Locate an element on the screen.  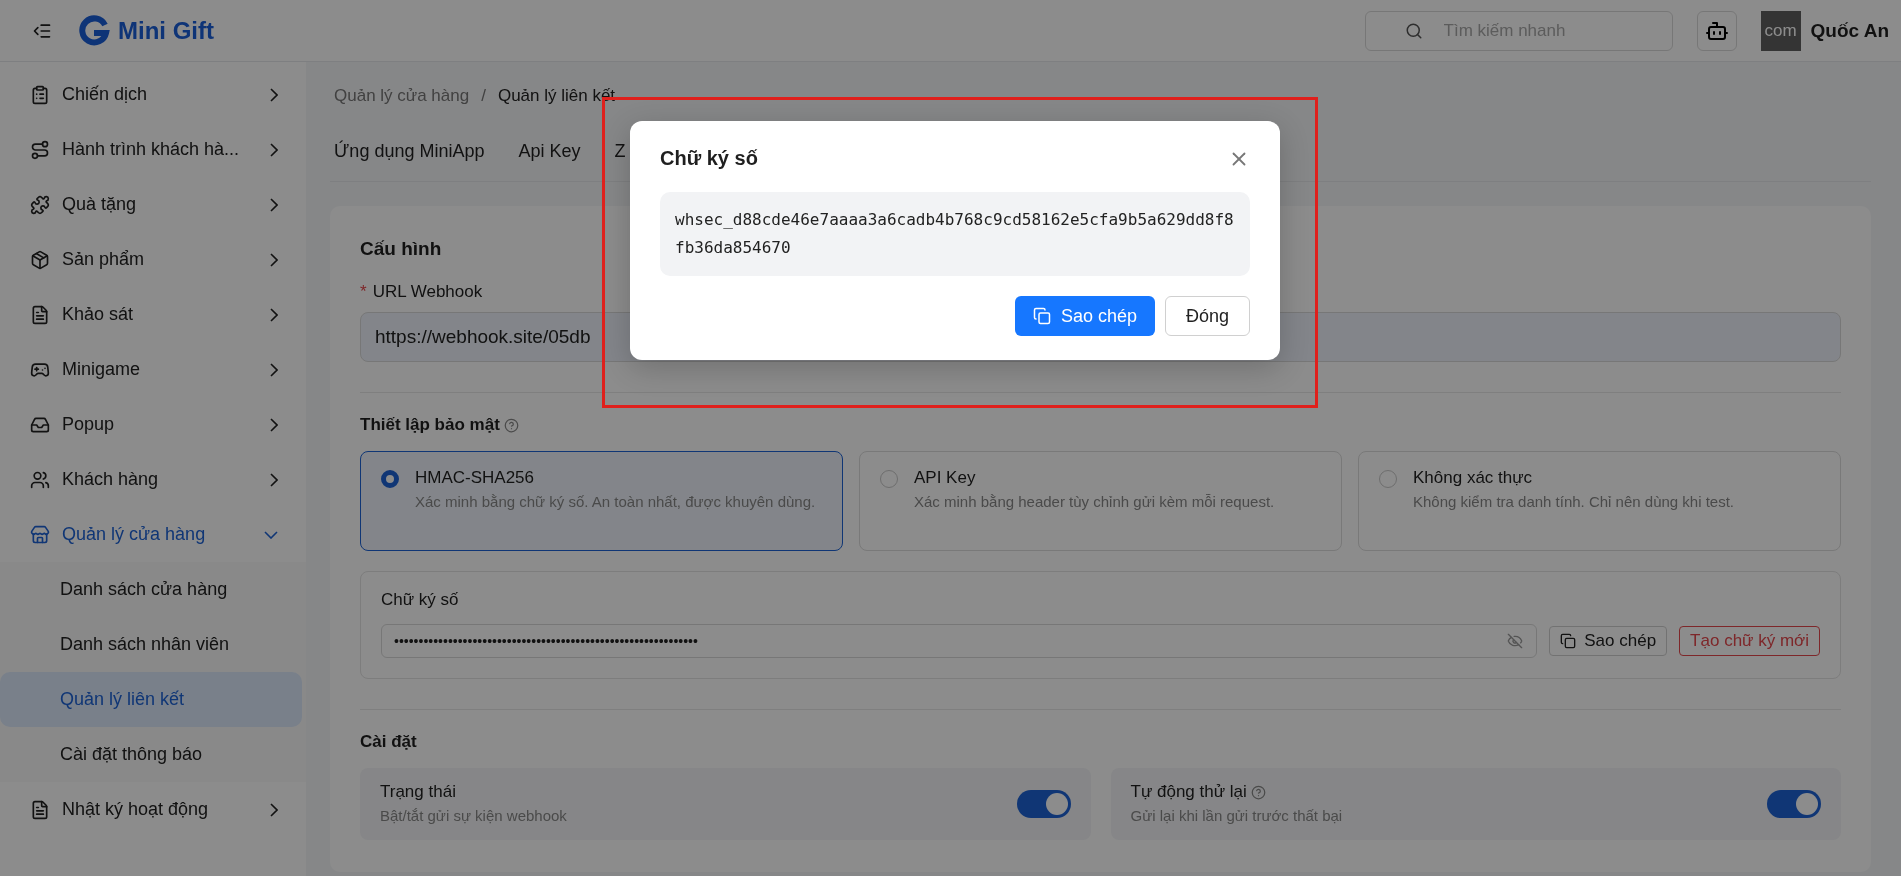
section-title: Cấu hình is located at coordinates (401, 249).